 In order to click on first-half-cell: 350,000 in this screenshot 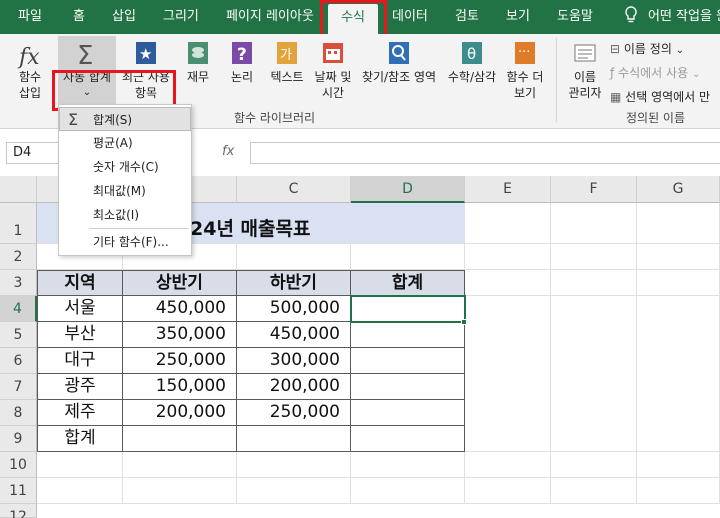, I will do `click(180, 335)`.